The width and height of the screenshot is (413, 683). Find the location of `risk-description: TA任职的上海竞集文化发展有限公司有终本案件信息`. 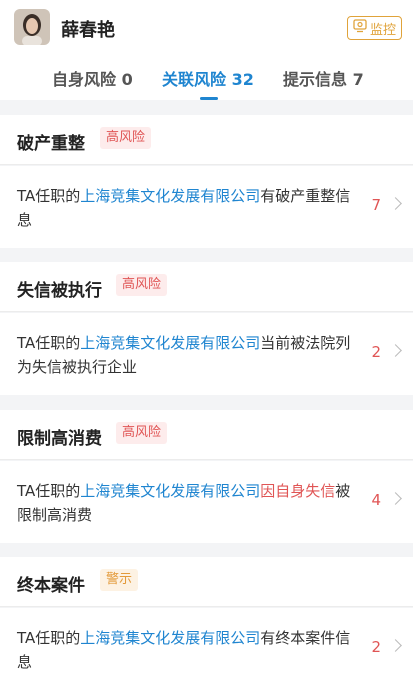

risk-description: TA任职的上海竞集文化发展有限公司有终本案件信息 is located at coordinates (187, 650).